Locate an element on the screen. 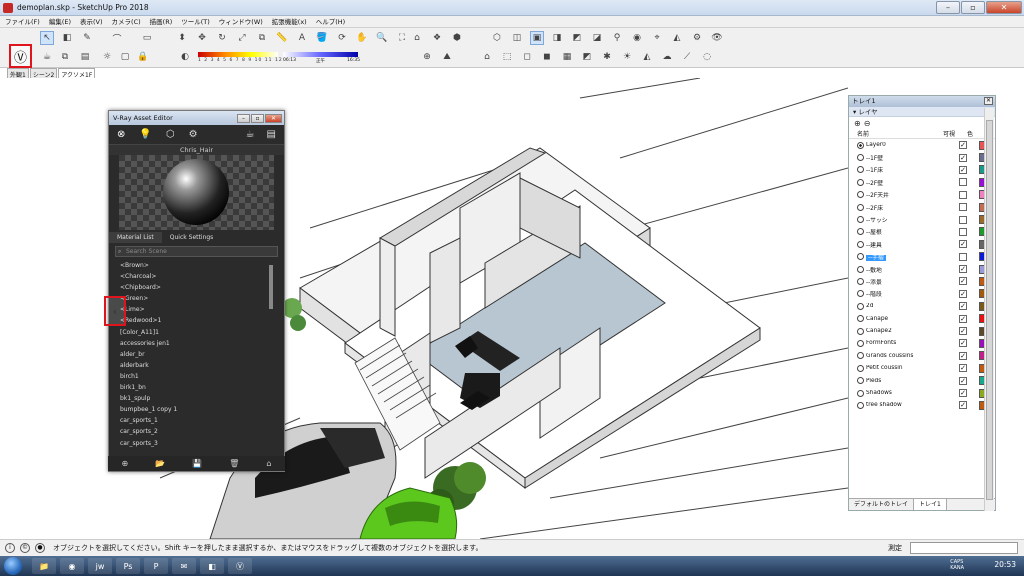  select-tool-icon: ↖ is located at coordinates (47, 38).